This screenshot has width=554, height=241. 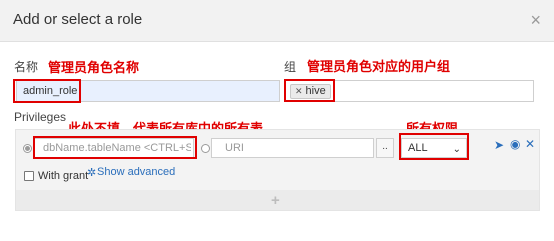 What do you see at coordinates (94, 68) in the screenshot?
I see `annotation-name: 管理员角色名称` at bounding box center [94, 68].